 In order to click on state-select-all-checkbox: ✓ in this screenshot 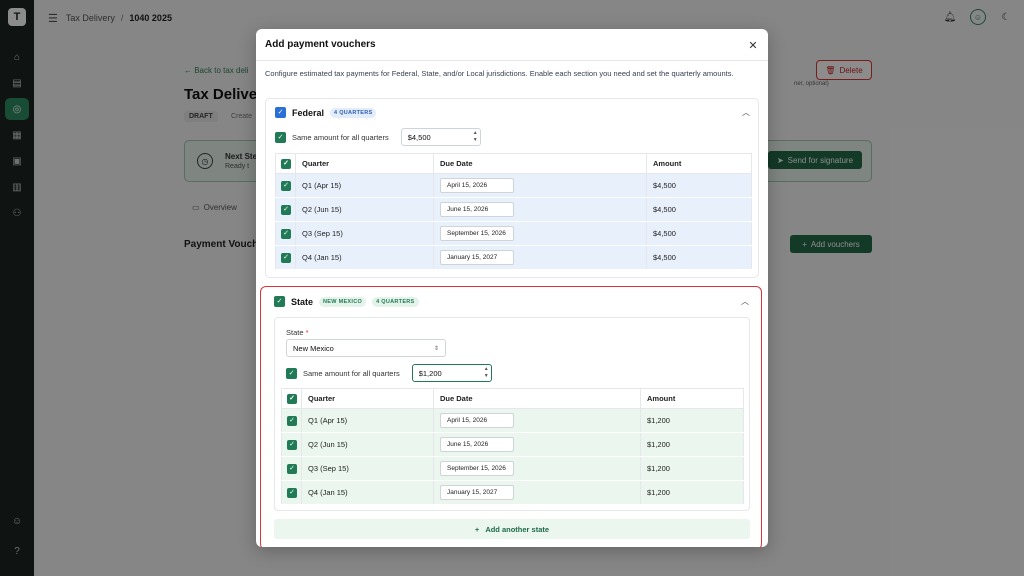, I will do `click(292, 398)`.